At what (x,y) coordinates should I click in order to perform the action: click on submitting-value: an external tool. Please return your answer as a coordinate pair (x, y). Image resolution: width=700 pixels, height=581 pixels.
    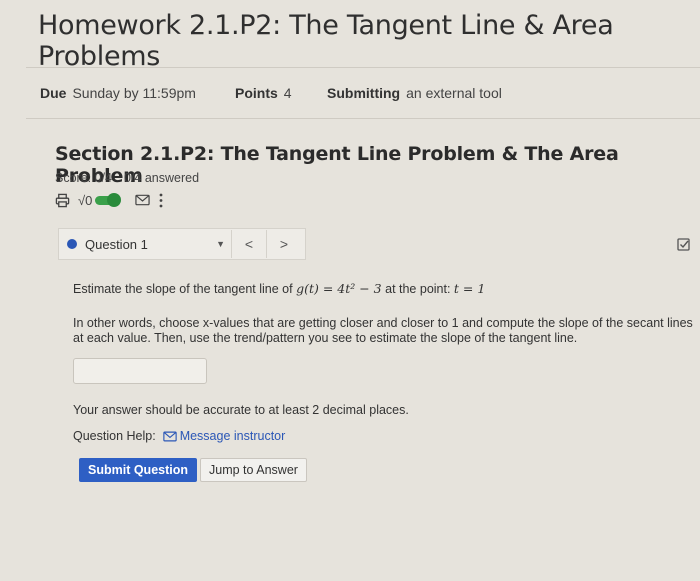
    Looking at the image, I should click on (454, 93).